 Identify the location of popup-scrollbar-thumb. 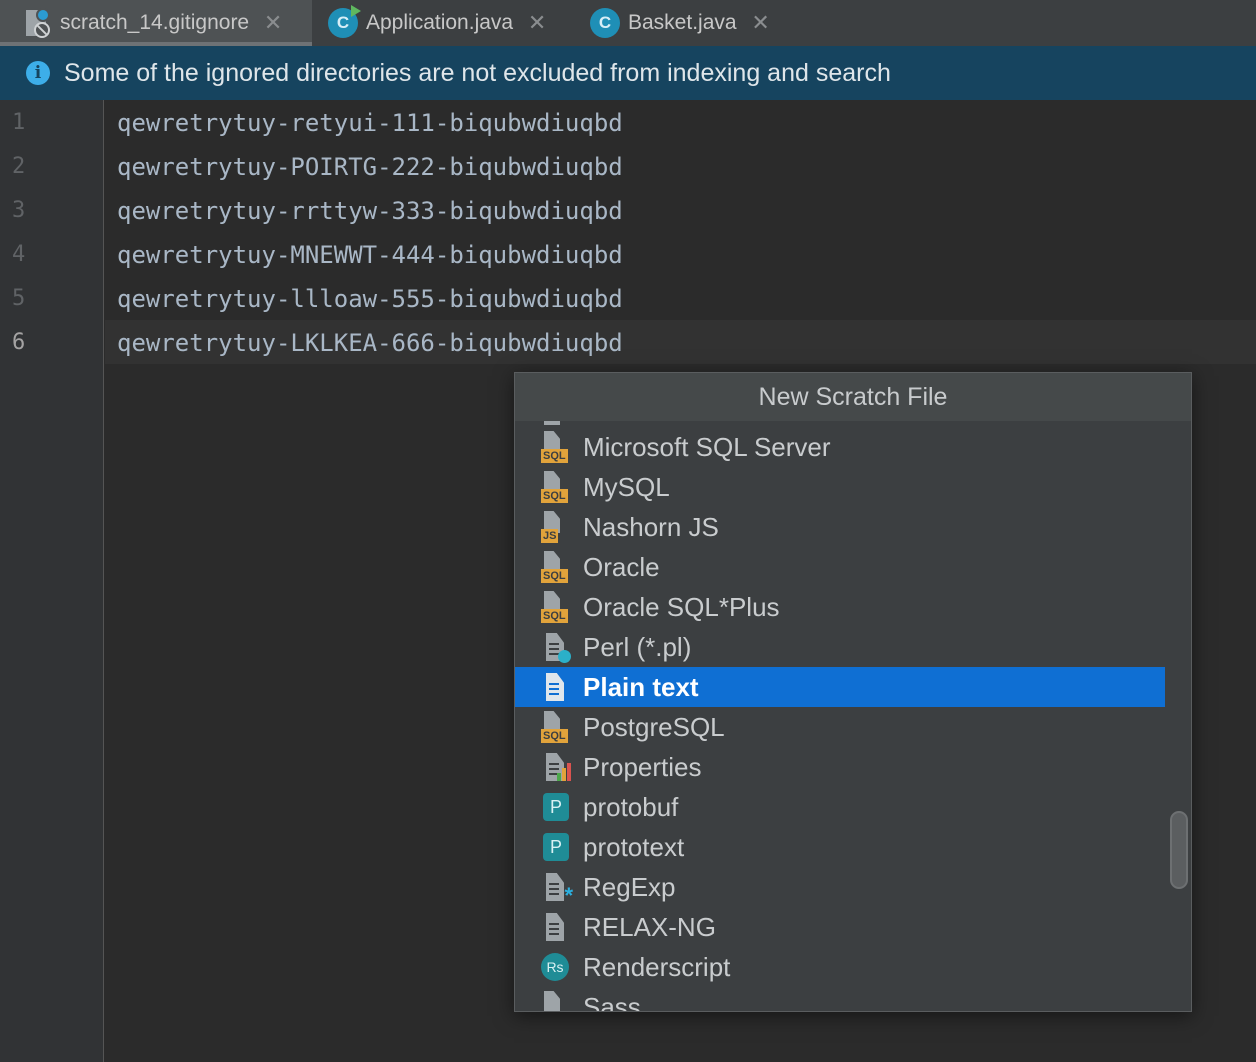
(1179, 850).